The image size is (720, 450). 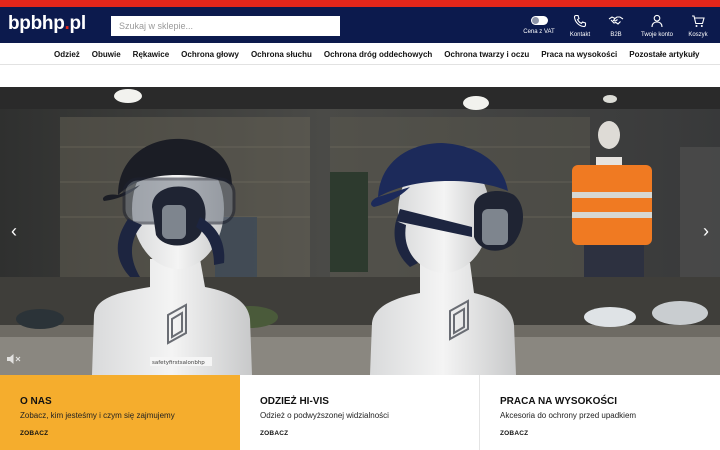 I want to click on nav-item-odziez: Odzież, so click(x=67, y=54).